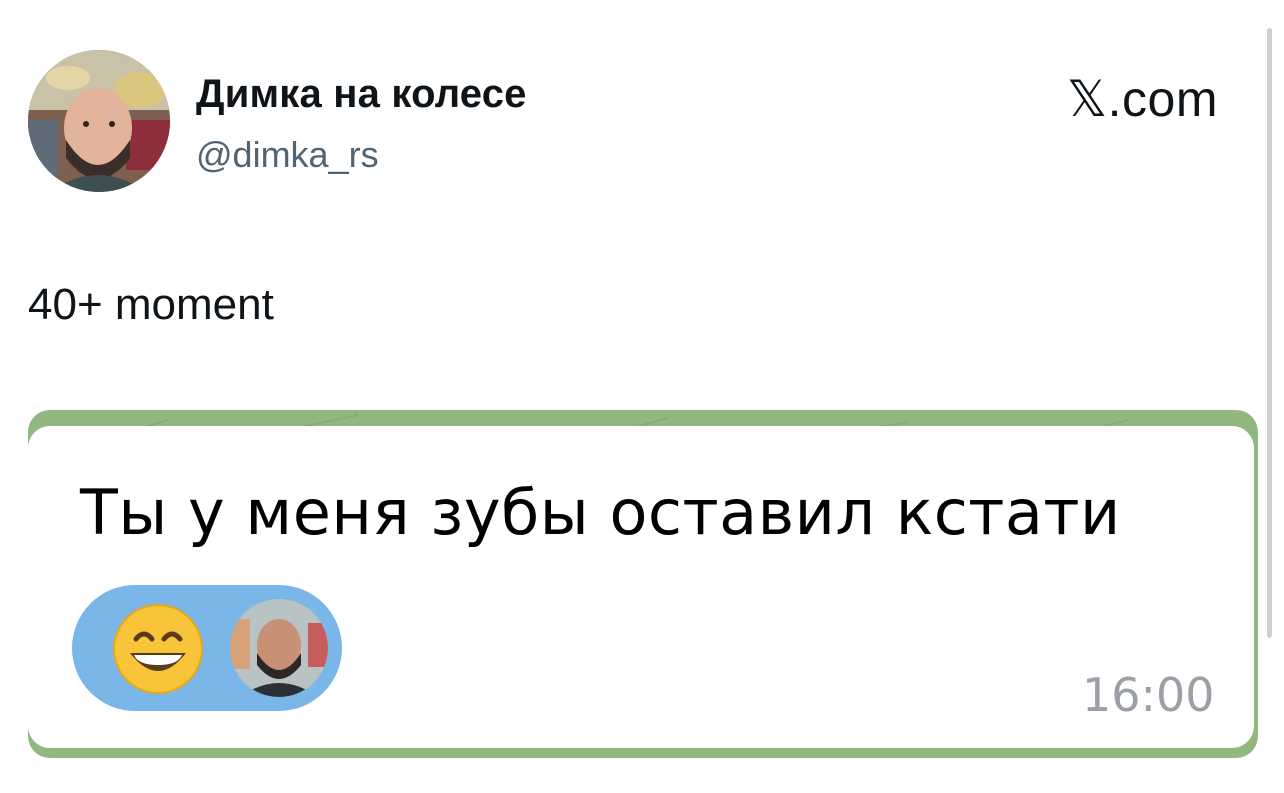 Image resolution: width=1284 pixels, height=793 pixels. Describe the element at coordinates (361, 94) in the screenshot. I see `author-display-name: Димка на колесе` at that location.